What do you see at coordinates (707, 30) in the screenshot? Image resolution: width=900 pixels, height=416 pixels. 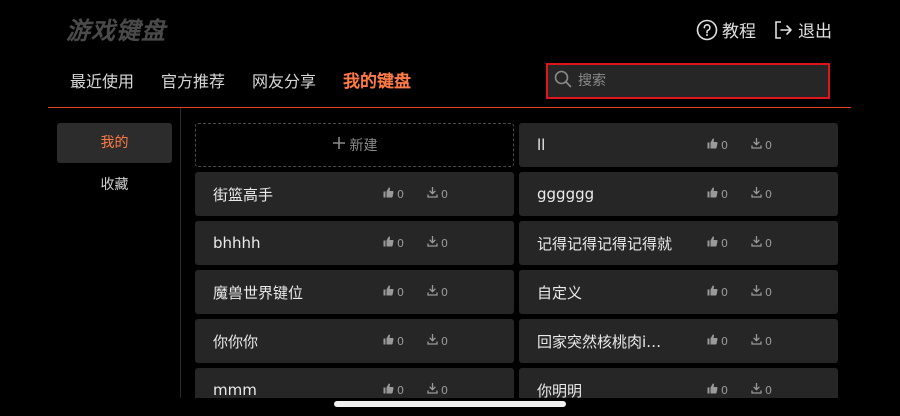 I see `question-circle-icon` at bounding box center [707, 30].